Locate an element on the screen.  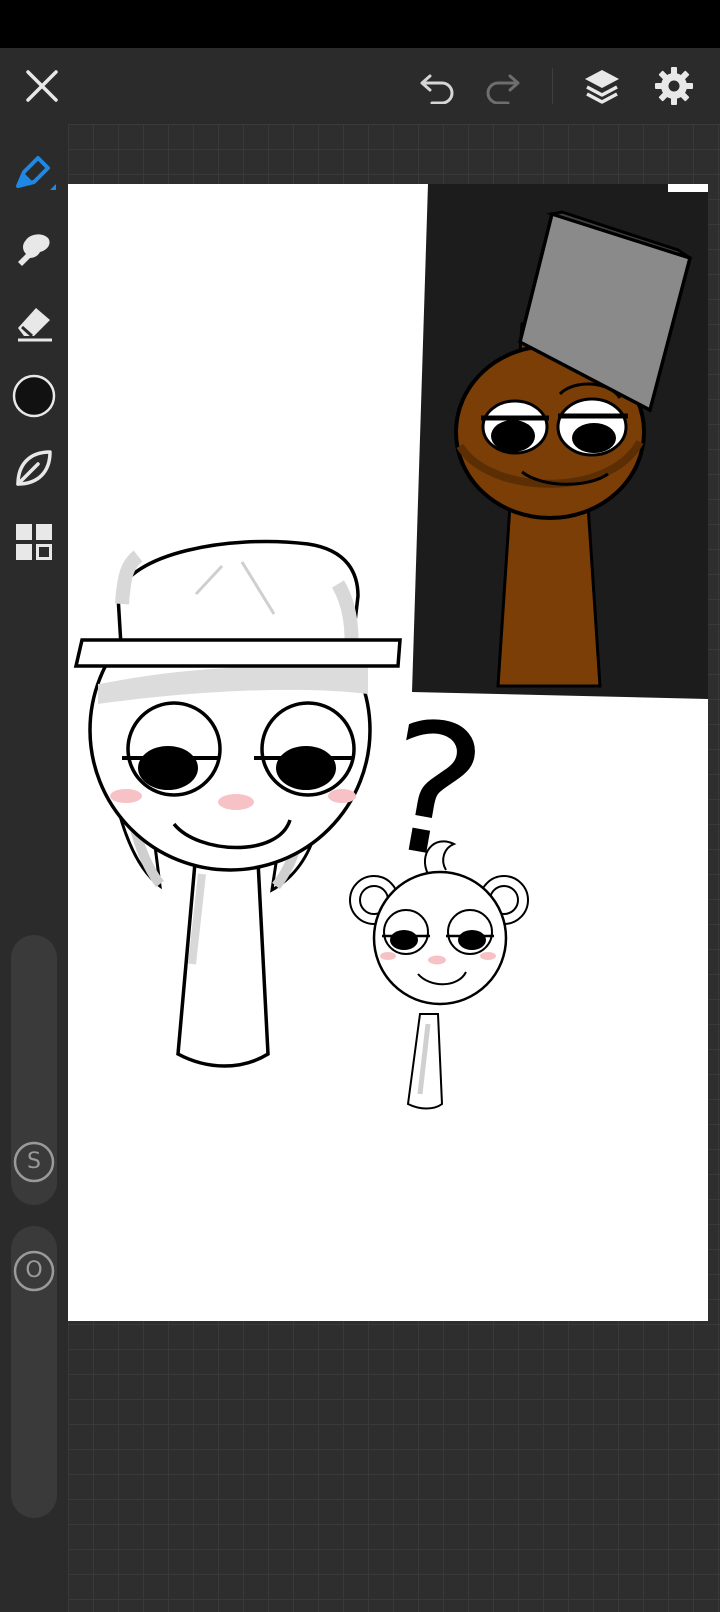
shape-tool-button is located at coordinates (34, 468).